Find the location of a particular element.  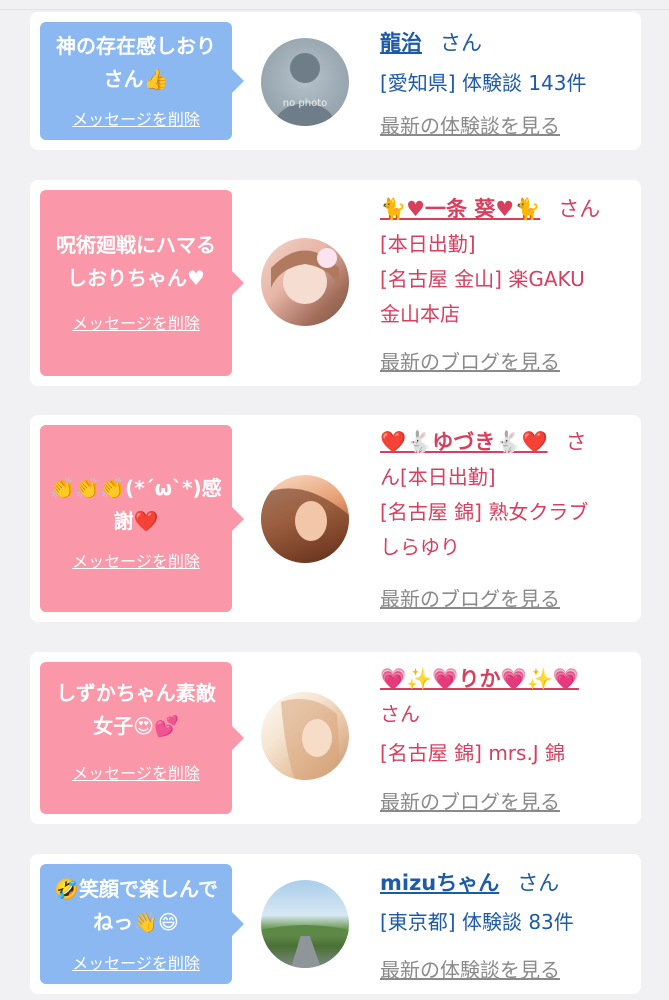

avatar: no photo is located at coordinates (305, 82).